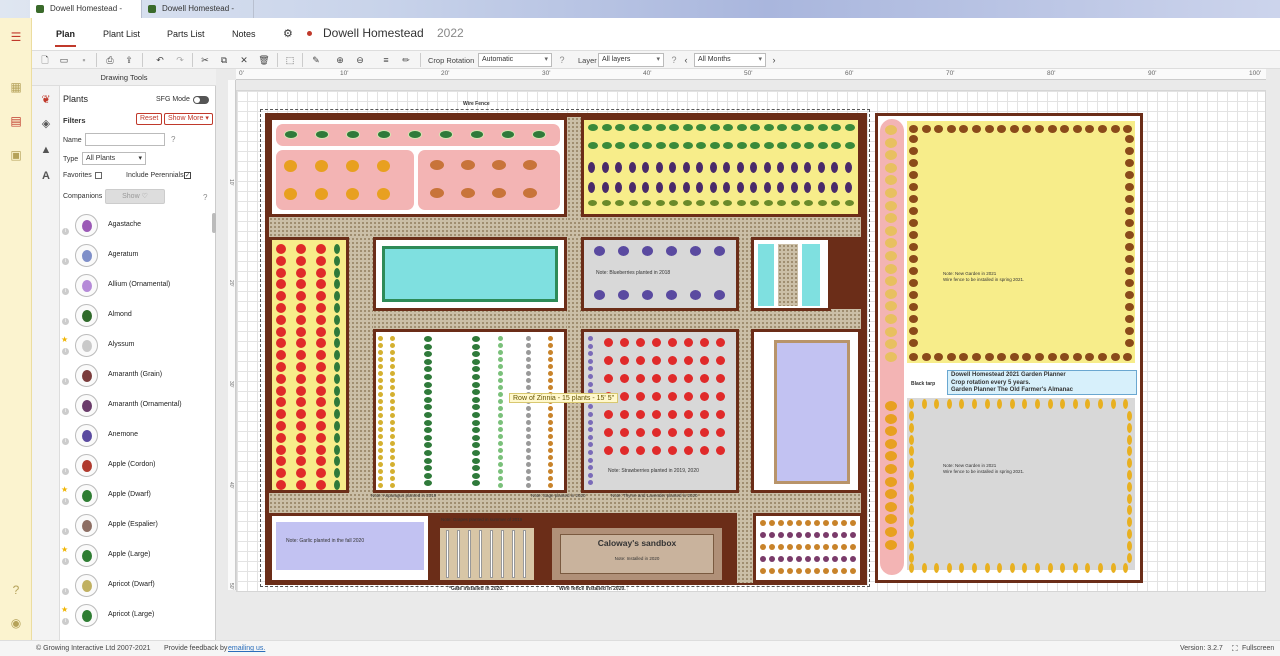 The width and height of the screenshot is (1280, 656). Describe the element at coordinates (188, 119) in the screenshot. I see `show-more-button: Show More ▾` at that location.